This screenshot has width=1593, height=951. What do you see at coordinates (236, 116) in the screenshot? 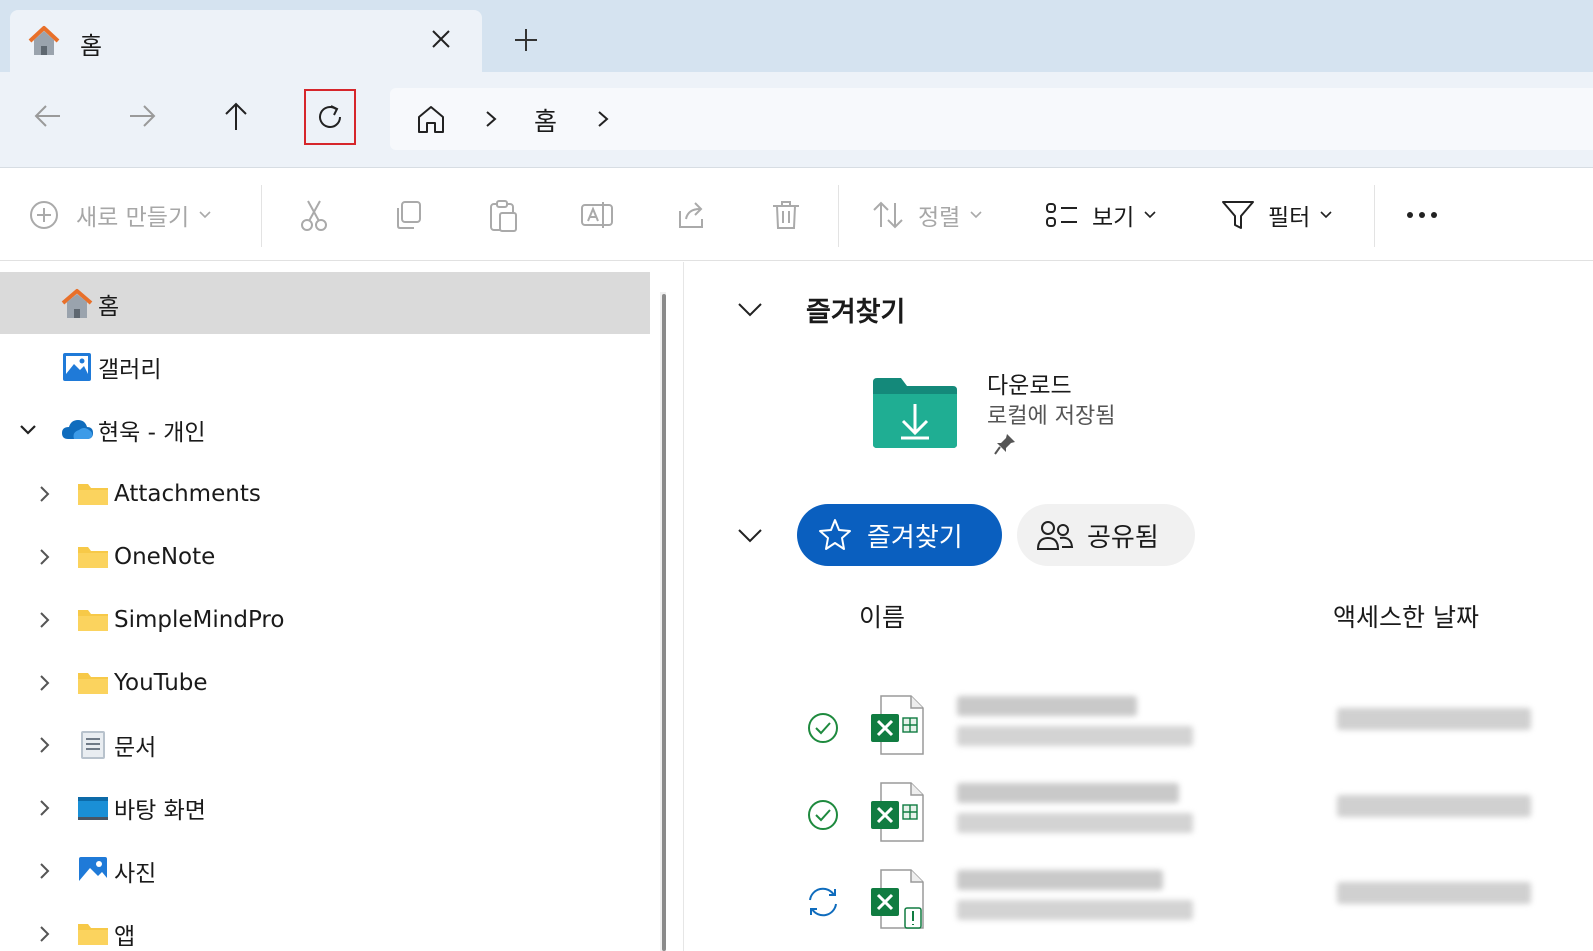
I see `arrow-up-icon` at bounding box center [236, 116].